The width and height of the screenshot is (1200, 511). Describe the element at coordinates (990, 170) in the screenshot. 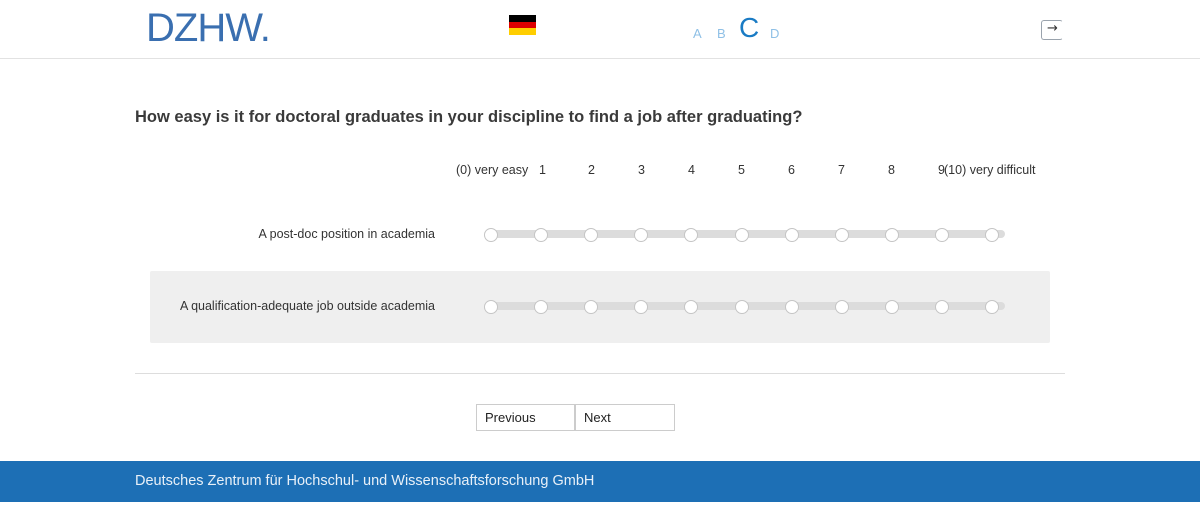

I see `scale-label-10: (10) very difficult` at that location.